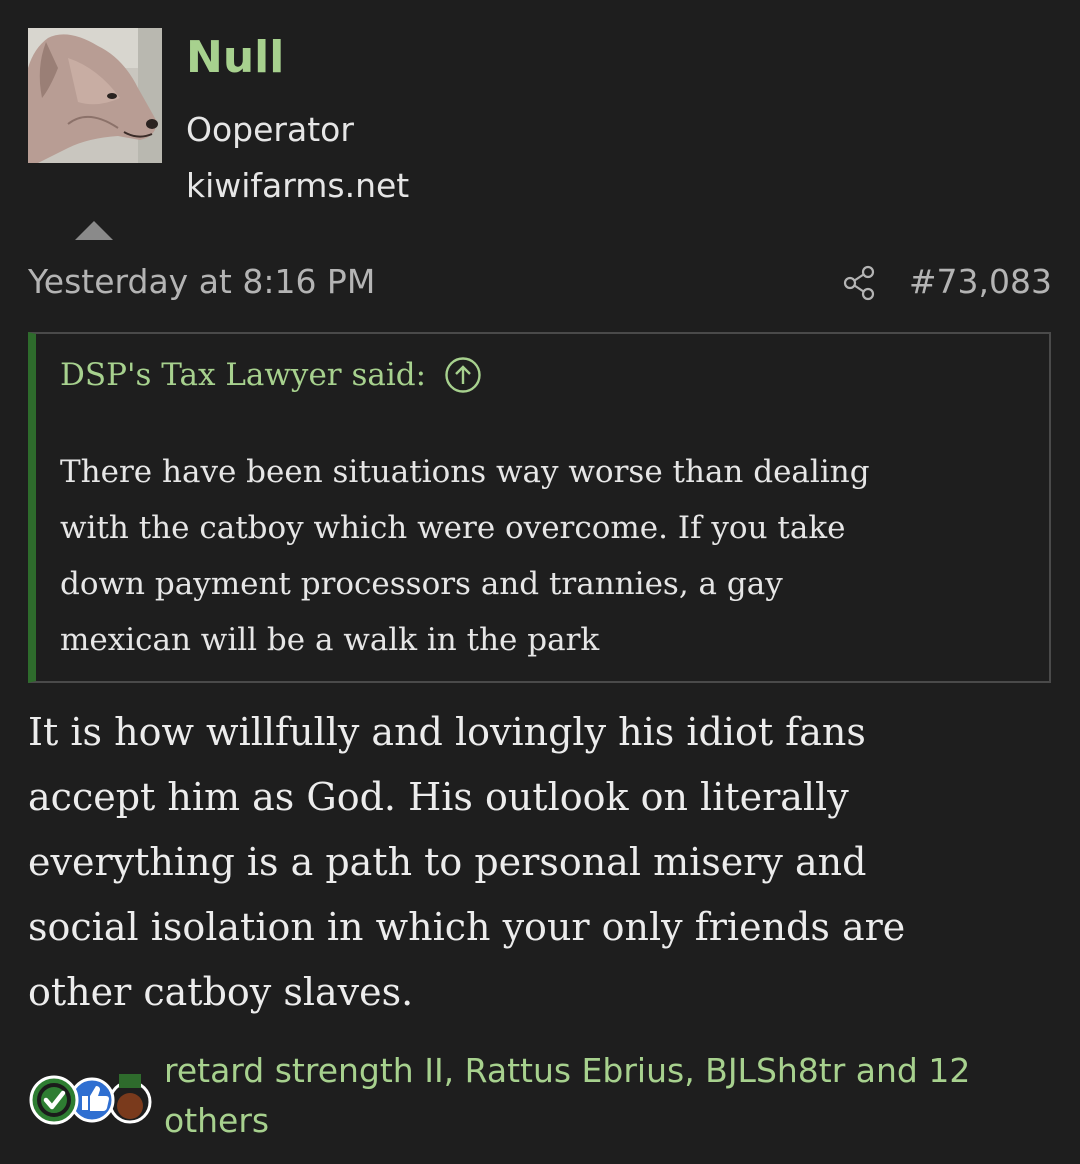 Image resolution: width=1080 pixels, height=1164 pixels. What do you see at coordinates (201, 281) in the screenshot?
I see `post-date: Yesterday at 8:16 PM` at bounding box center [201, 281].